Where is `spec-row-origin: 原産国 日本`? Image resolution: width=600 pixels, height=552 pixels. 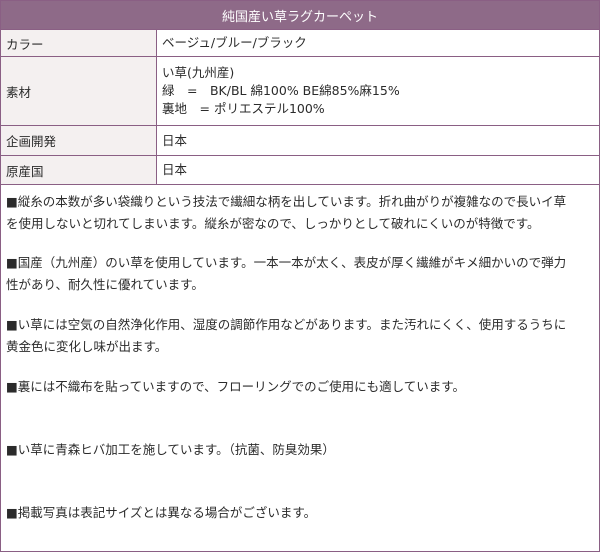
spec-row-origin: 原産国 日本 is located at coordinates (300, 170).